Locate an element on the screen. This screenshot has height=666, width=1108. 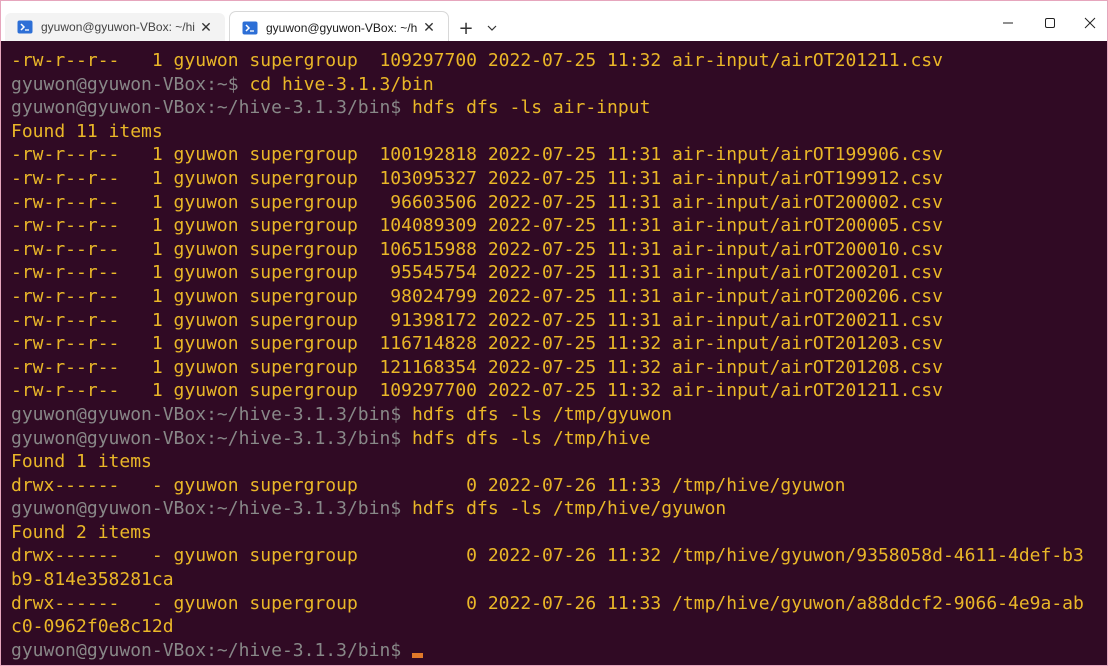
prompt-line: gyuwon@gyuwon-VBox:~/hive-3.1.3/bin$ is located at coordinates (559, 651).